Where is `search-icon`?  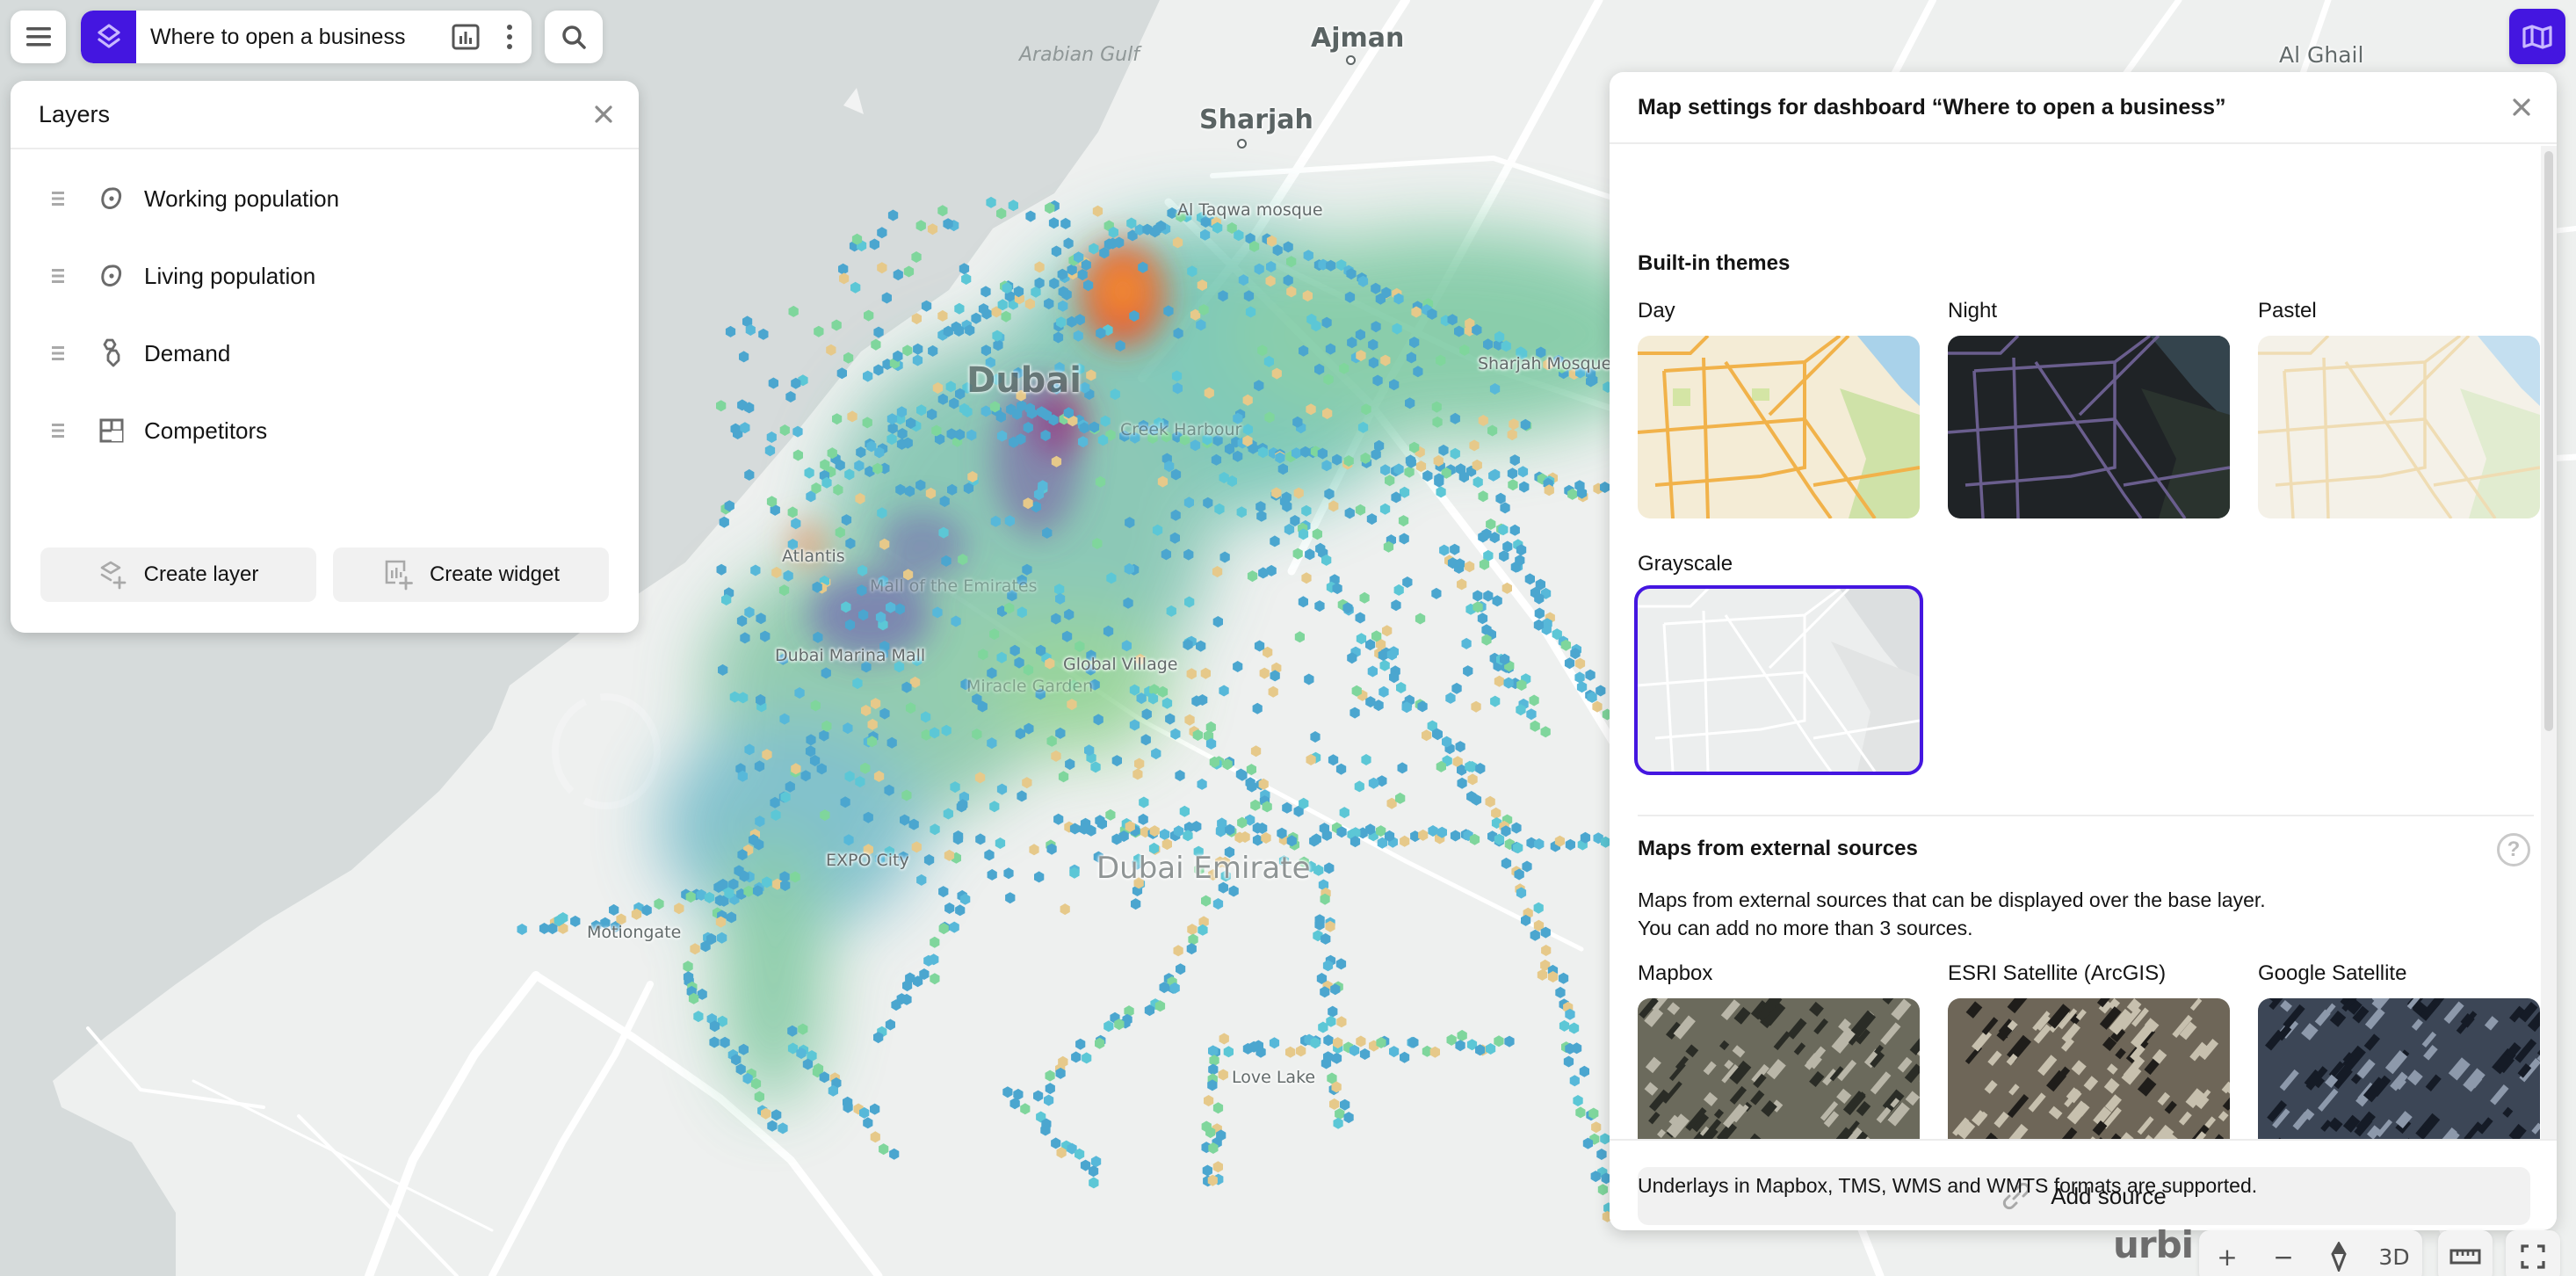 search-icon is located at coordinates (574, 37).